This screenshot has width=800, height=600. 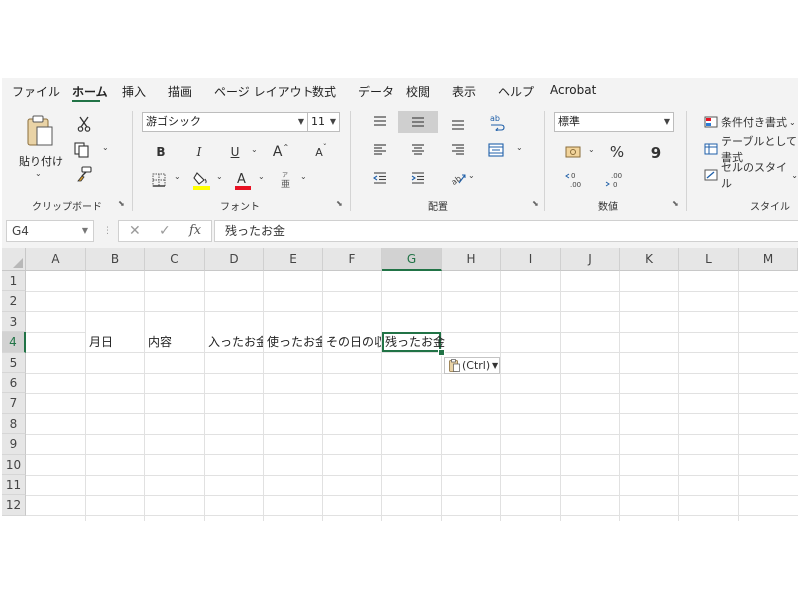 I want to click on column-header-e: E, so click(x=293, y=259).